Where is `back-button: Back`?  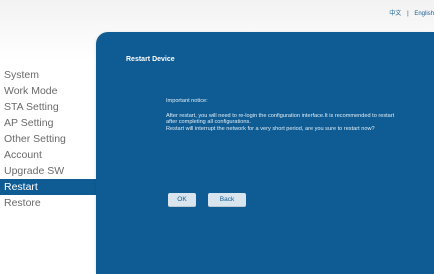 back-button: Back is located at coordinates (227, 200).